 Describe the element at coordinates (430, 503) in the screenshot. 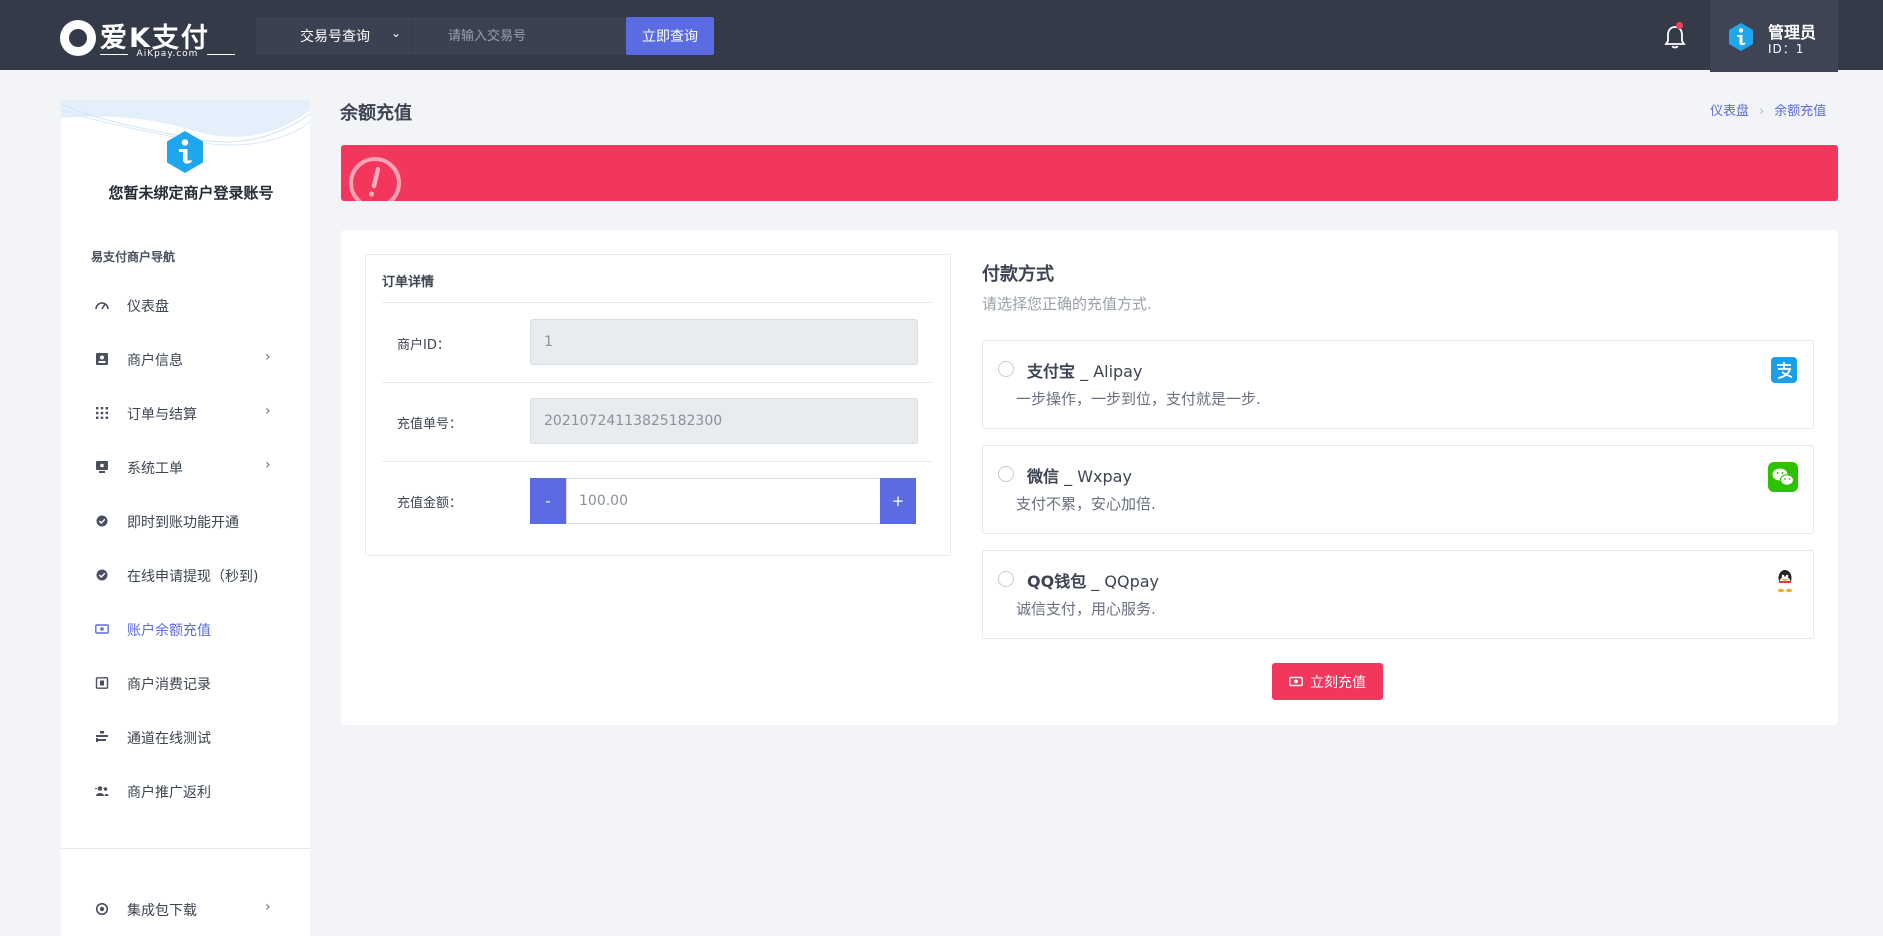

I see `amount-label: 充值金额：` at that location.